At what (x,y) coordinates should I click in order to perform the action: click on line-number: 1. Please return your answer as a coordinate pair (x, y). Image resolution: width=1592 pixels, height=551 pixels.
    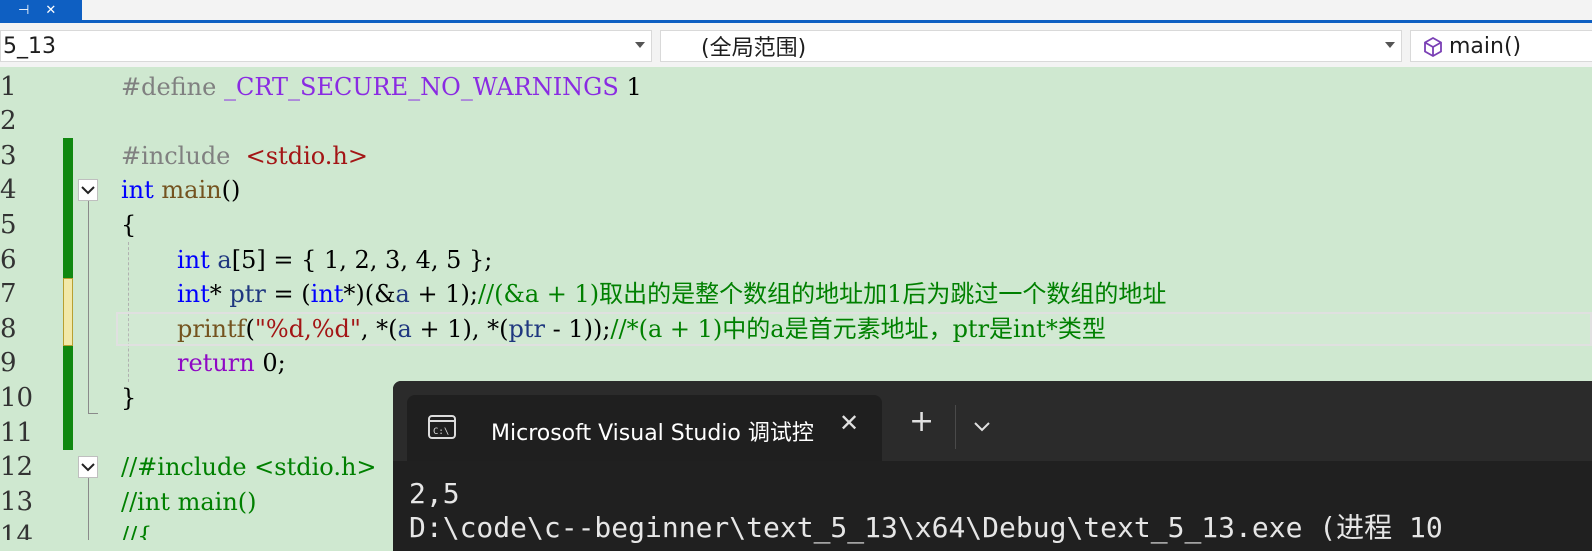
    Looking at the image, I should click on (8, 87).